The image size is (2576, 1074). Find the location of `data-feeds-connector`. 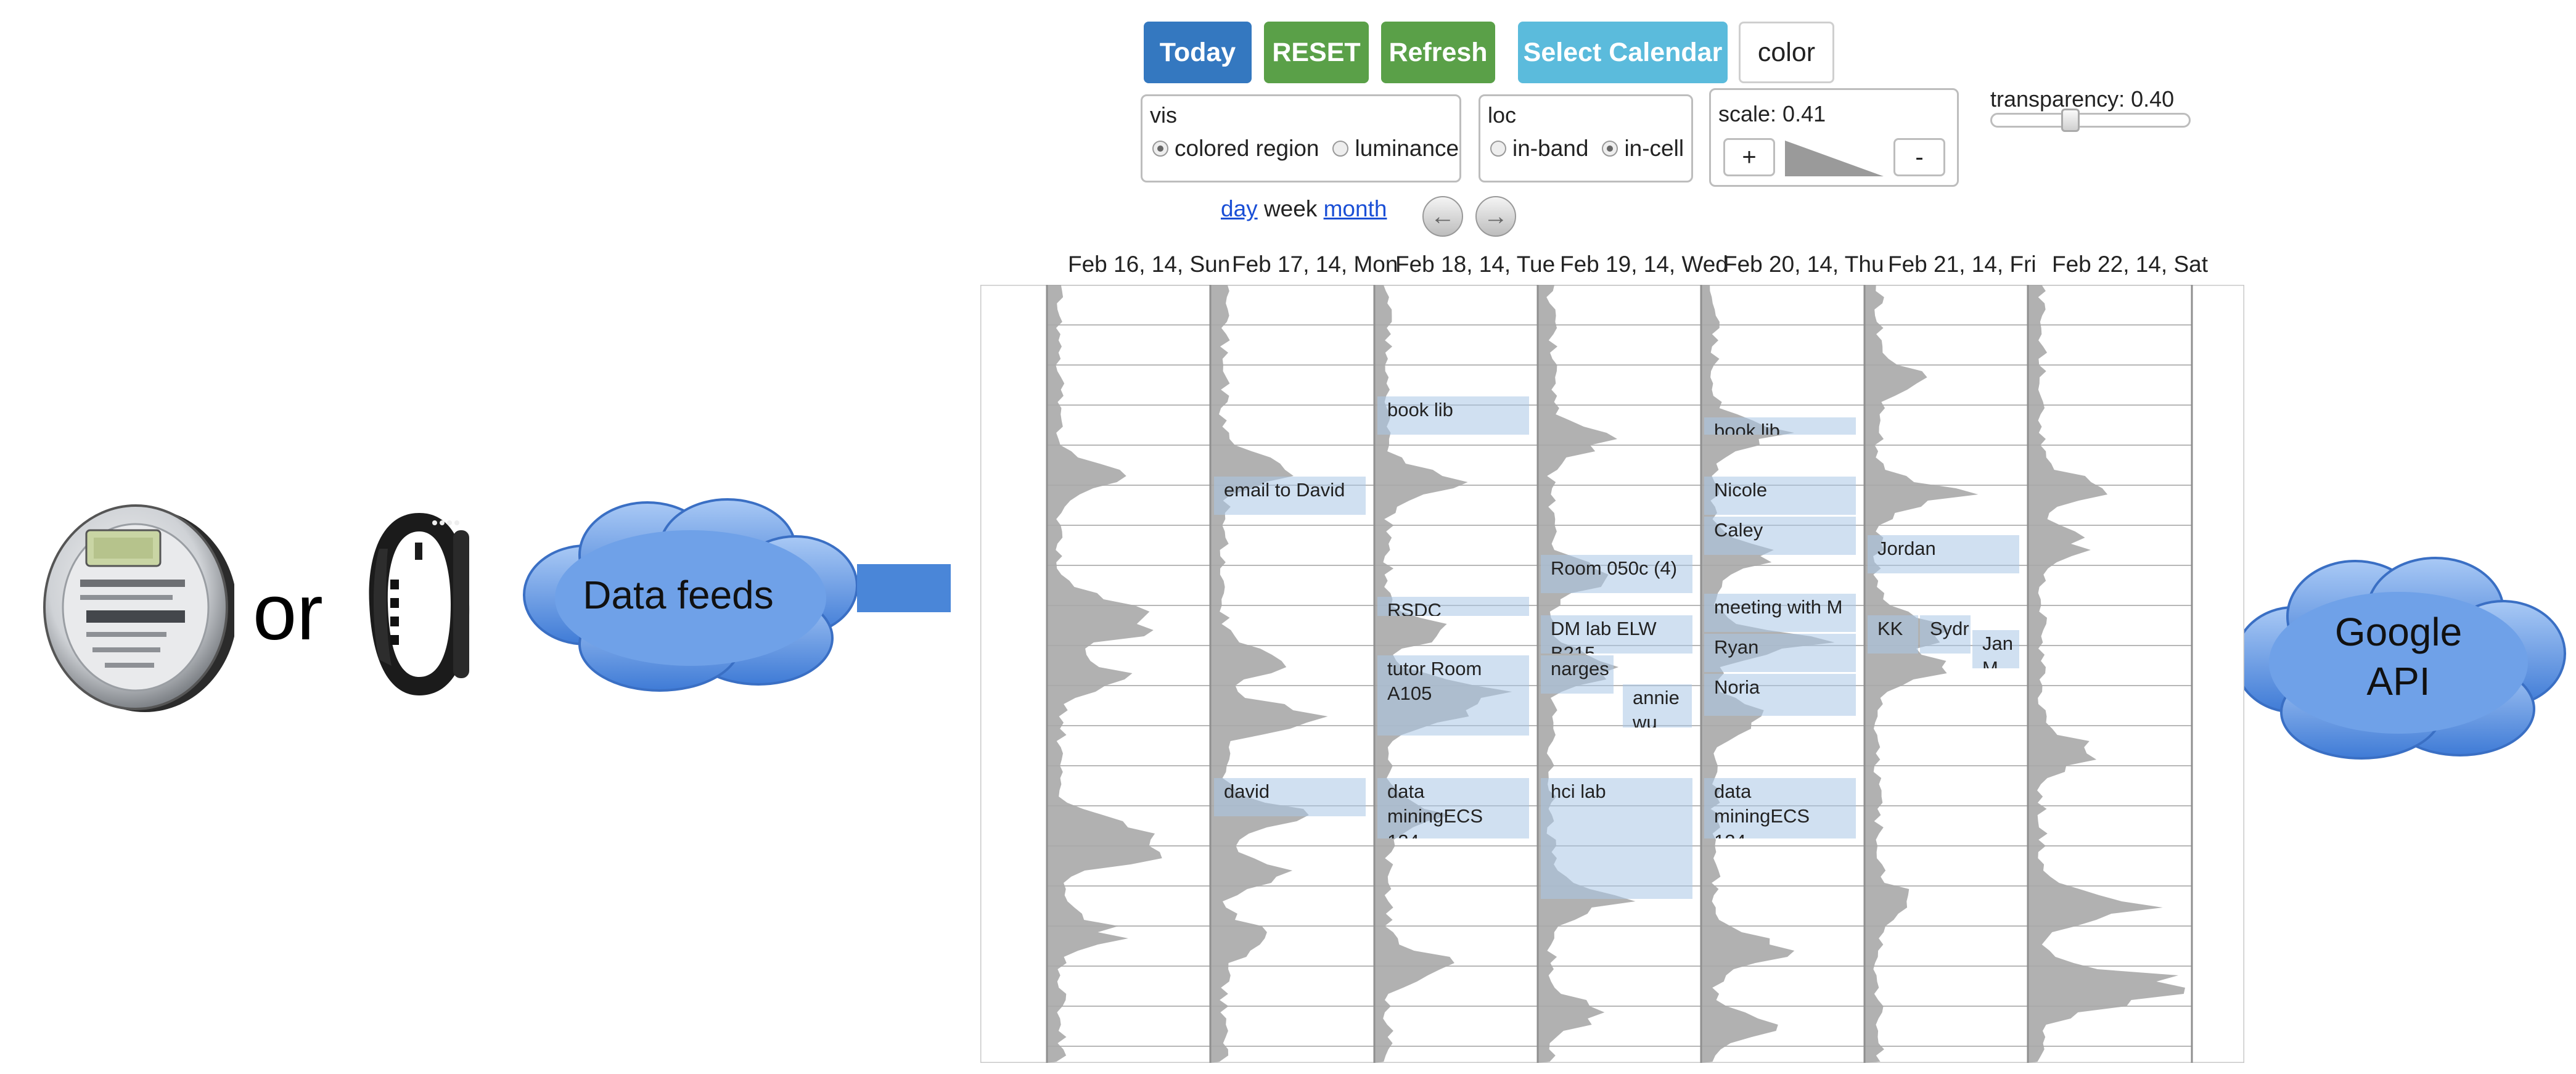

data-feeds-connector is located at coordinates (904, 588).